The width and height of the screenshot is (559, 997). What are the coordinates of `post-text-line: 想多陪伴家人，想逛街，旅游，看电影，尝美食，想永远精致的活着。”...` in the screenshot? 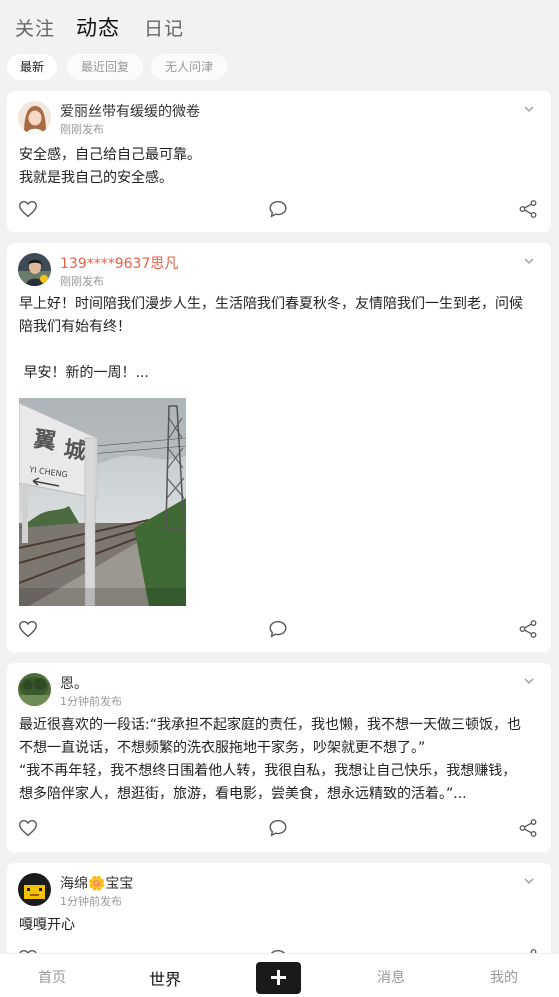 It's located at (243, 794).